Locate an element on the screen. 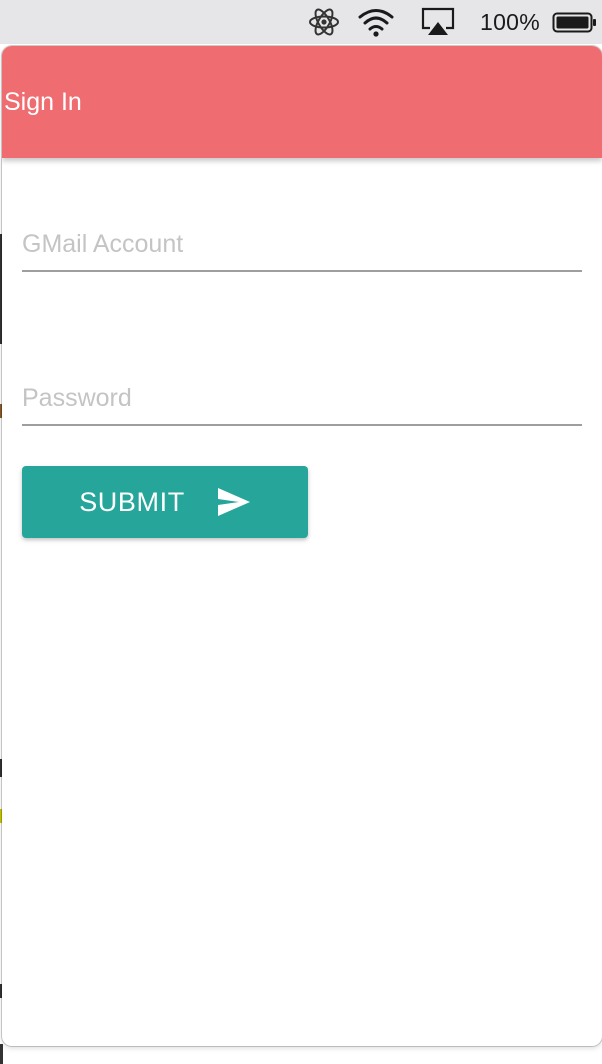  gmail-account-input is located at coordinates (302, 244).